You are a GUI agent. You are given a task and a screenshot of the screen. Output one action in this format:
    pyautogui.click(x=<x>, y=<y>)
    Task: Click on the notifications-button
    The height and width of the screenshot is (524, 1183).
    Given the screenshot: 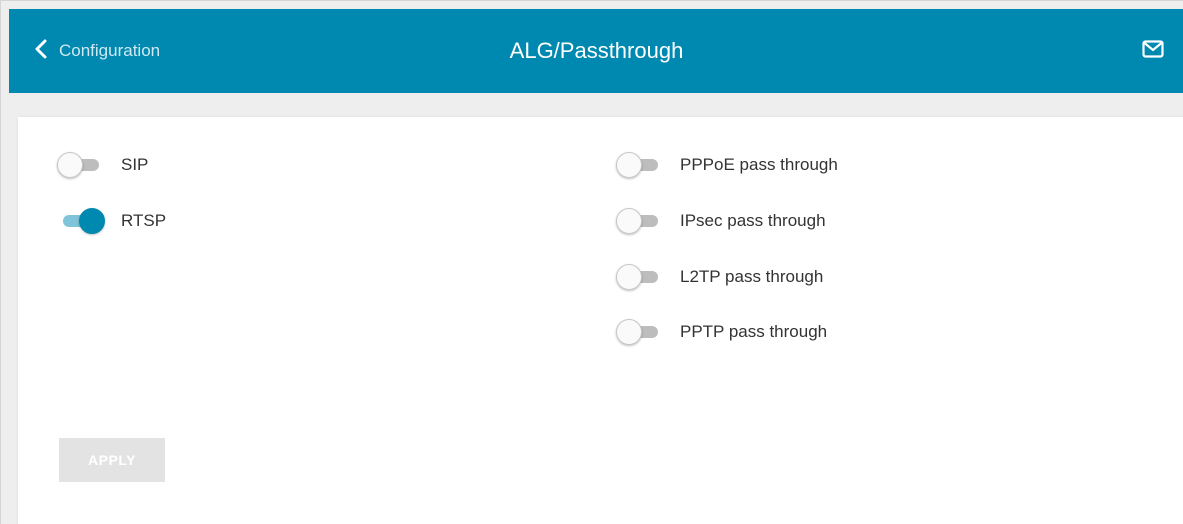 What is the action you would take?
    pyautogui.click(x=1153, y=51)
    